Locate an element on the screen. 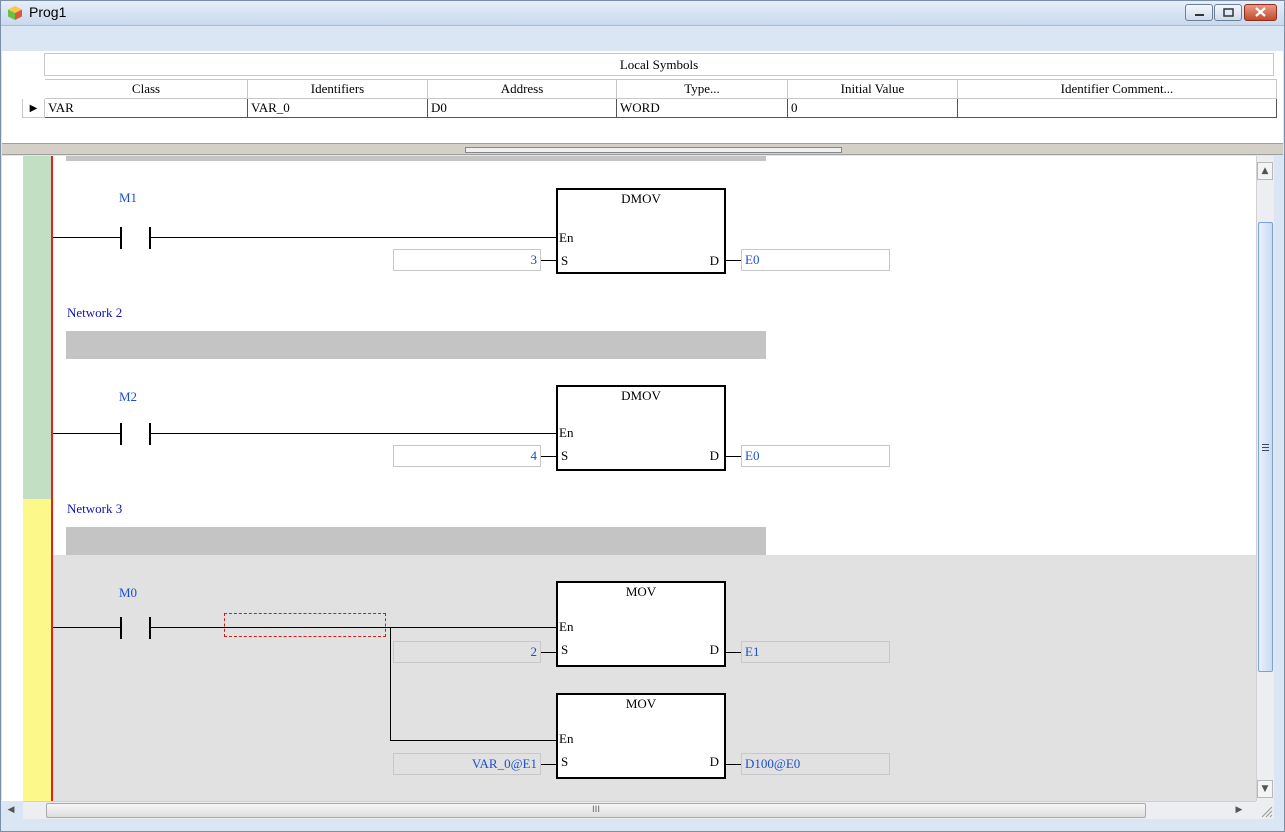  contact-label-m2: M2 is located at coordinates (128, 397).